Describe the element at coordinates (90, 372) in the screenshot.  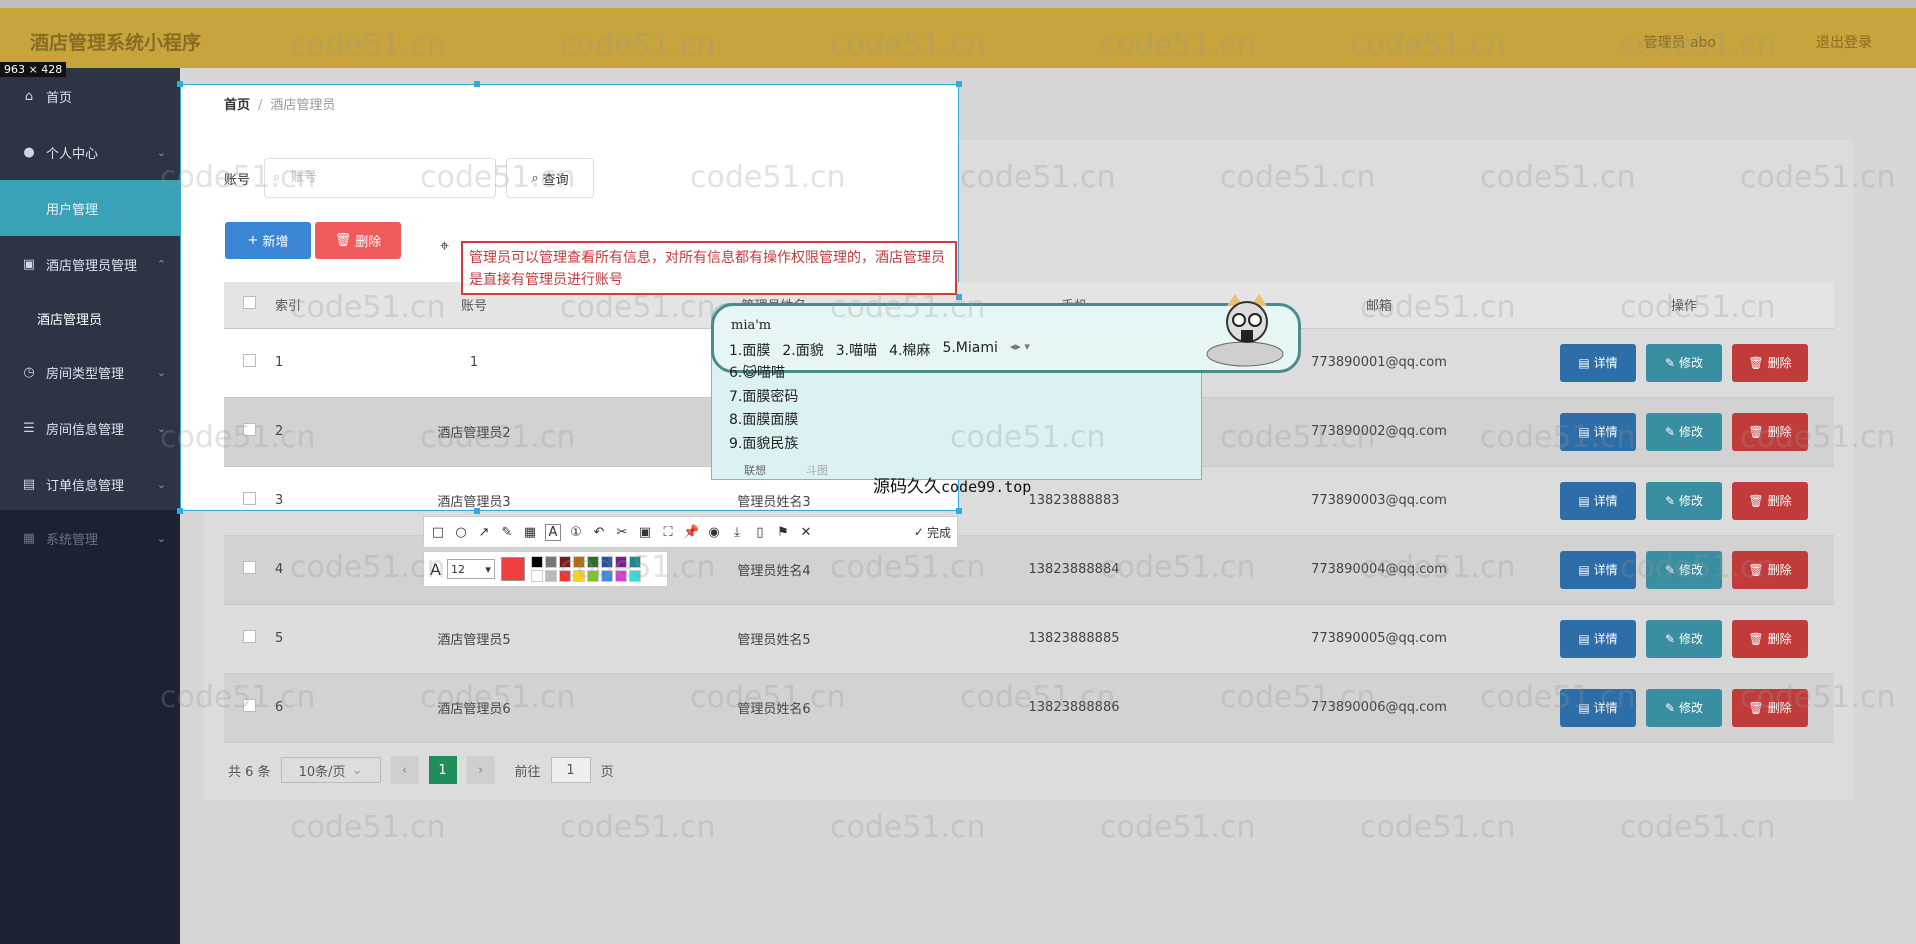
I see `sidebar-item-room-types: ◷ 房间类型管理 ⌄` at that location.